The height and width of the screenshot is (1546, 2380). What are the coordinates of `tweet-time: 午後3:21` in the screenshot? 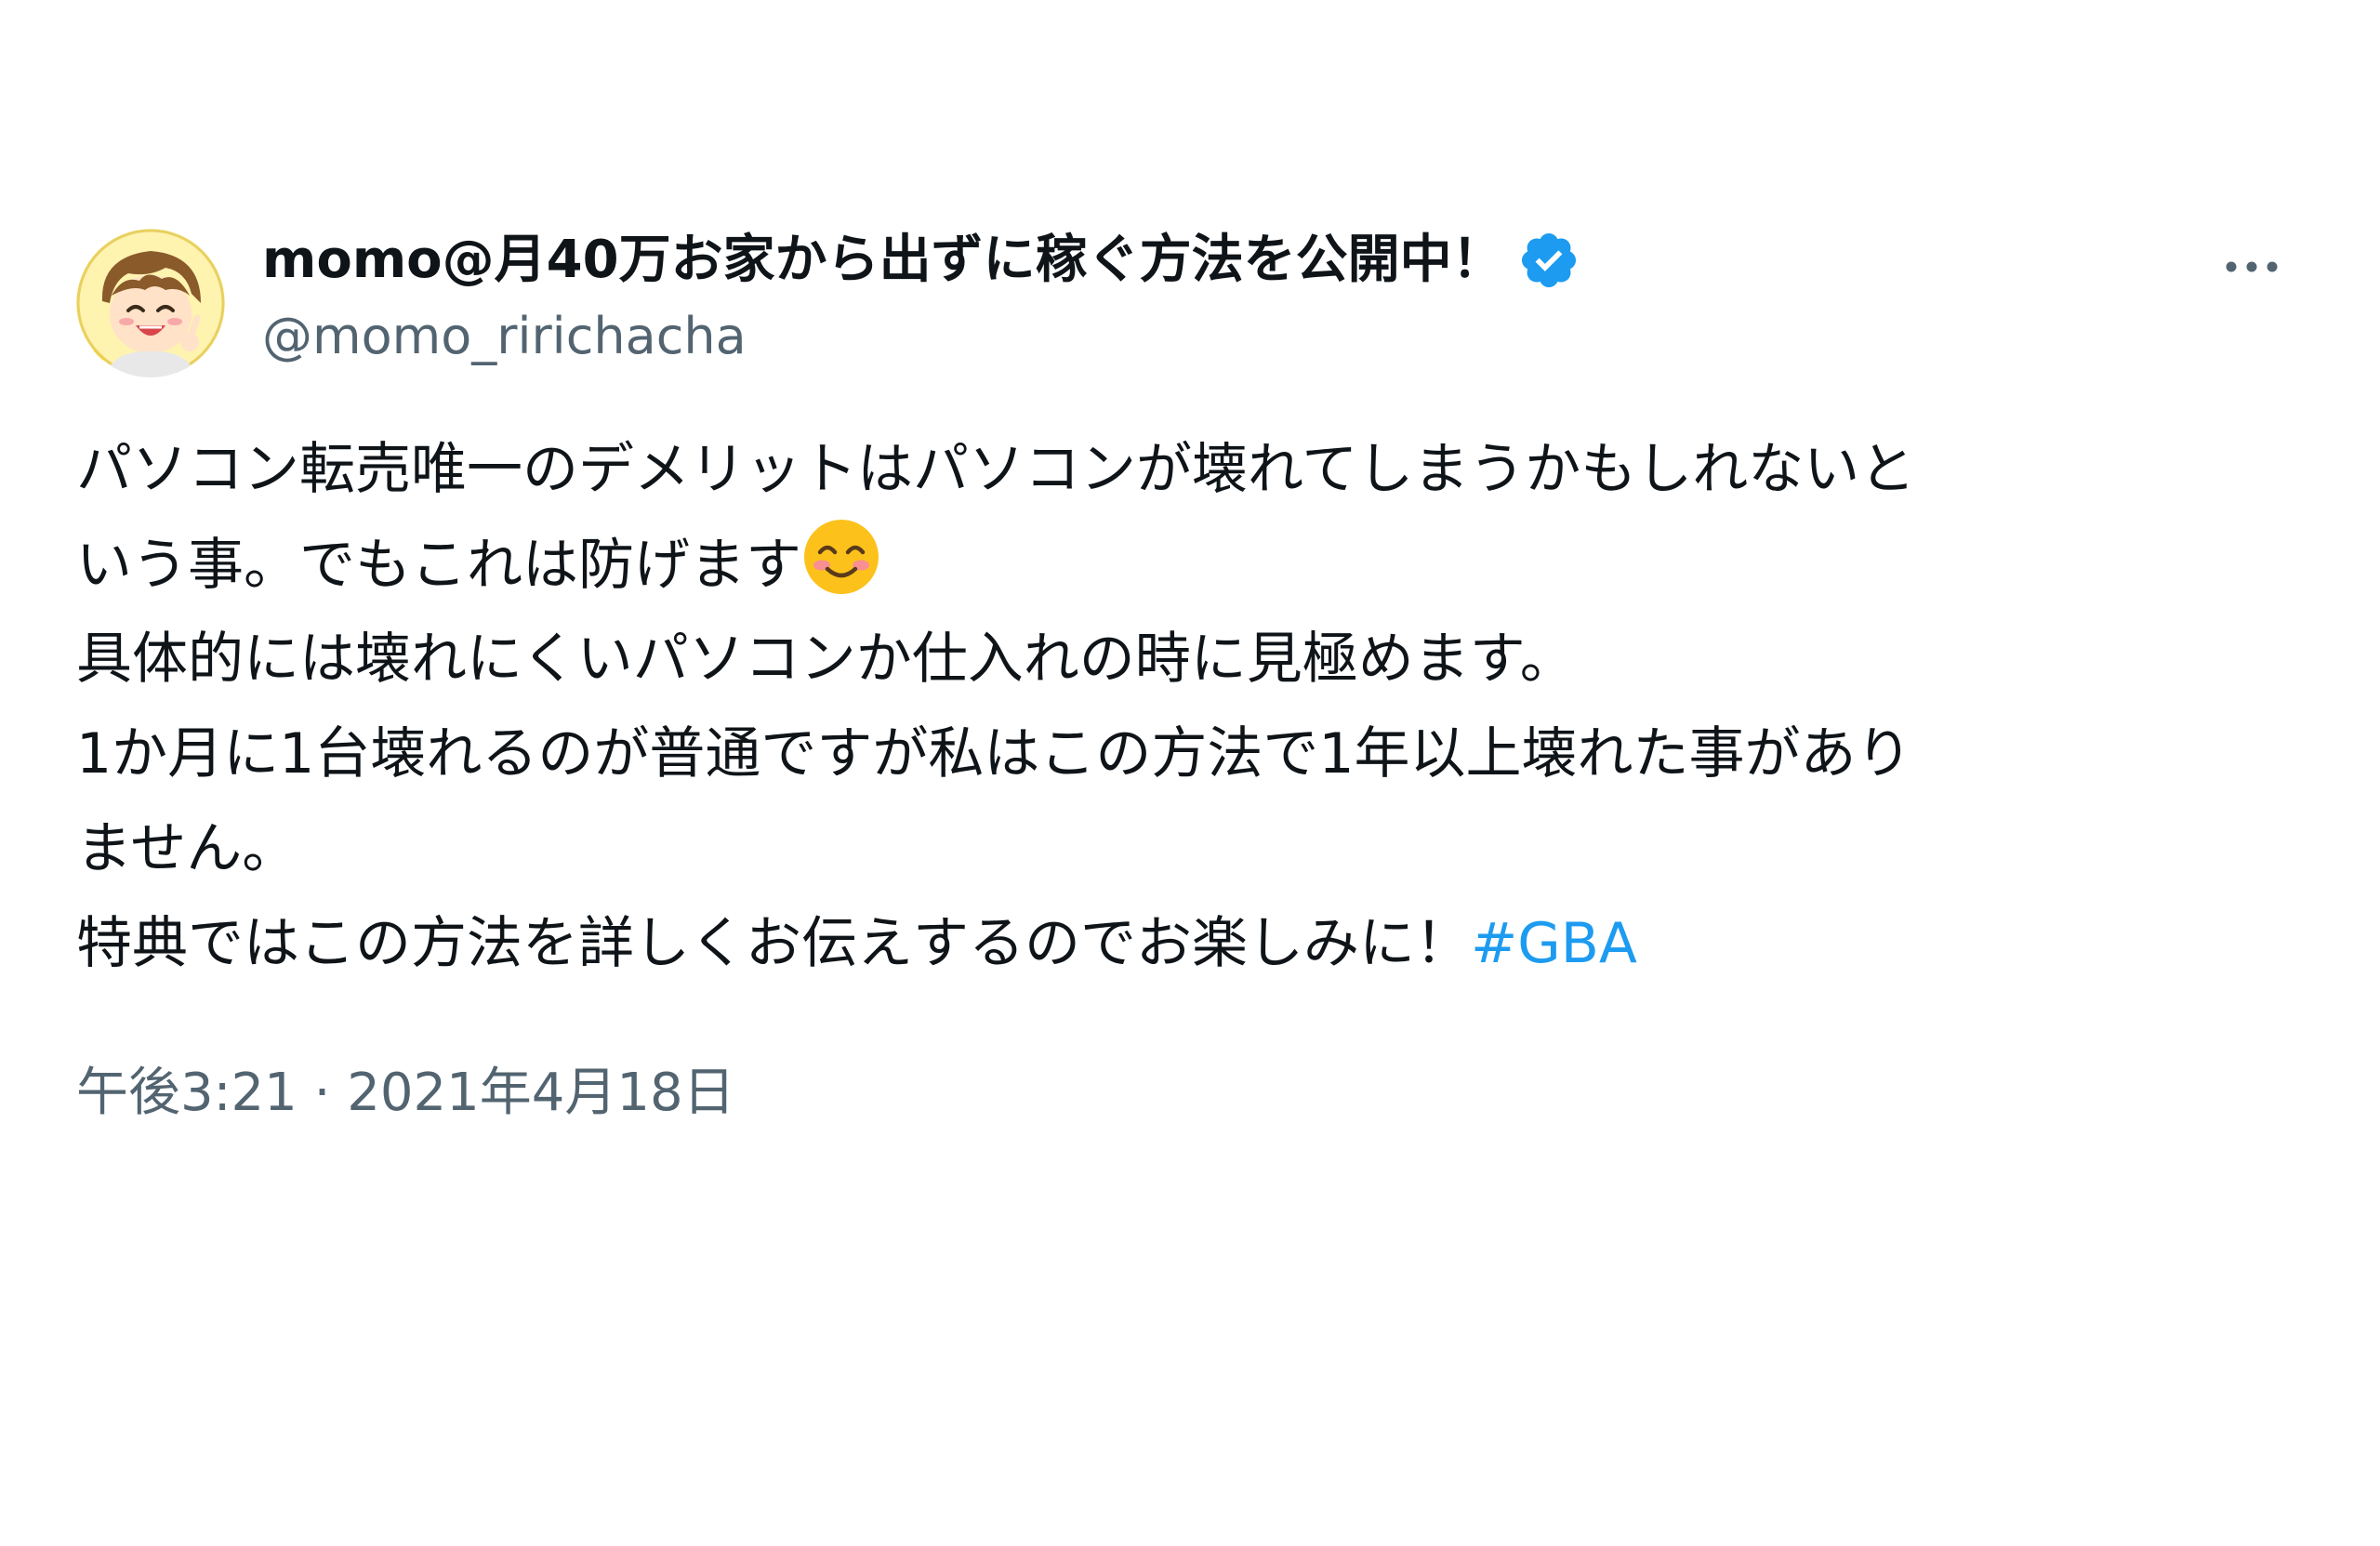 It's located at (187, 1093).